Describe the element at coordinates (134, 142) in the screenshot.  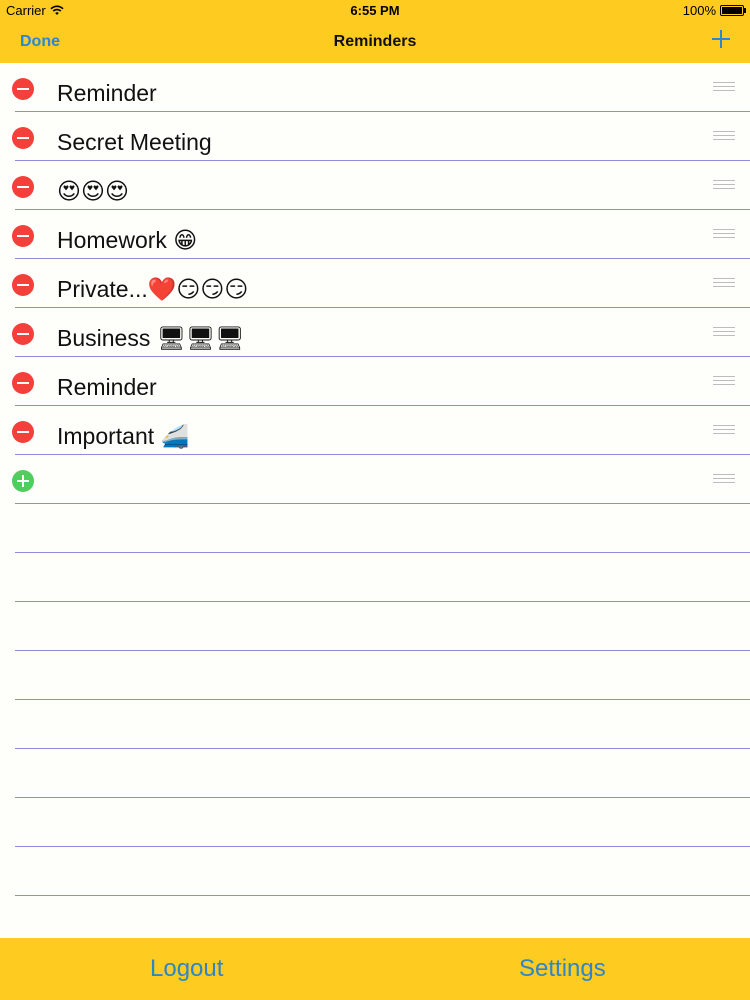
I see `reminder-text: Secret Meeting` at that location.